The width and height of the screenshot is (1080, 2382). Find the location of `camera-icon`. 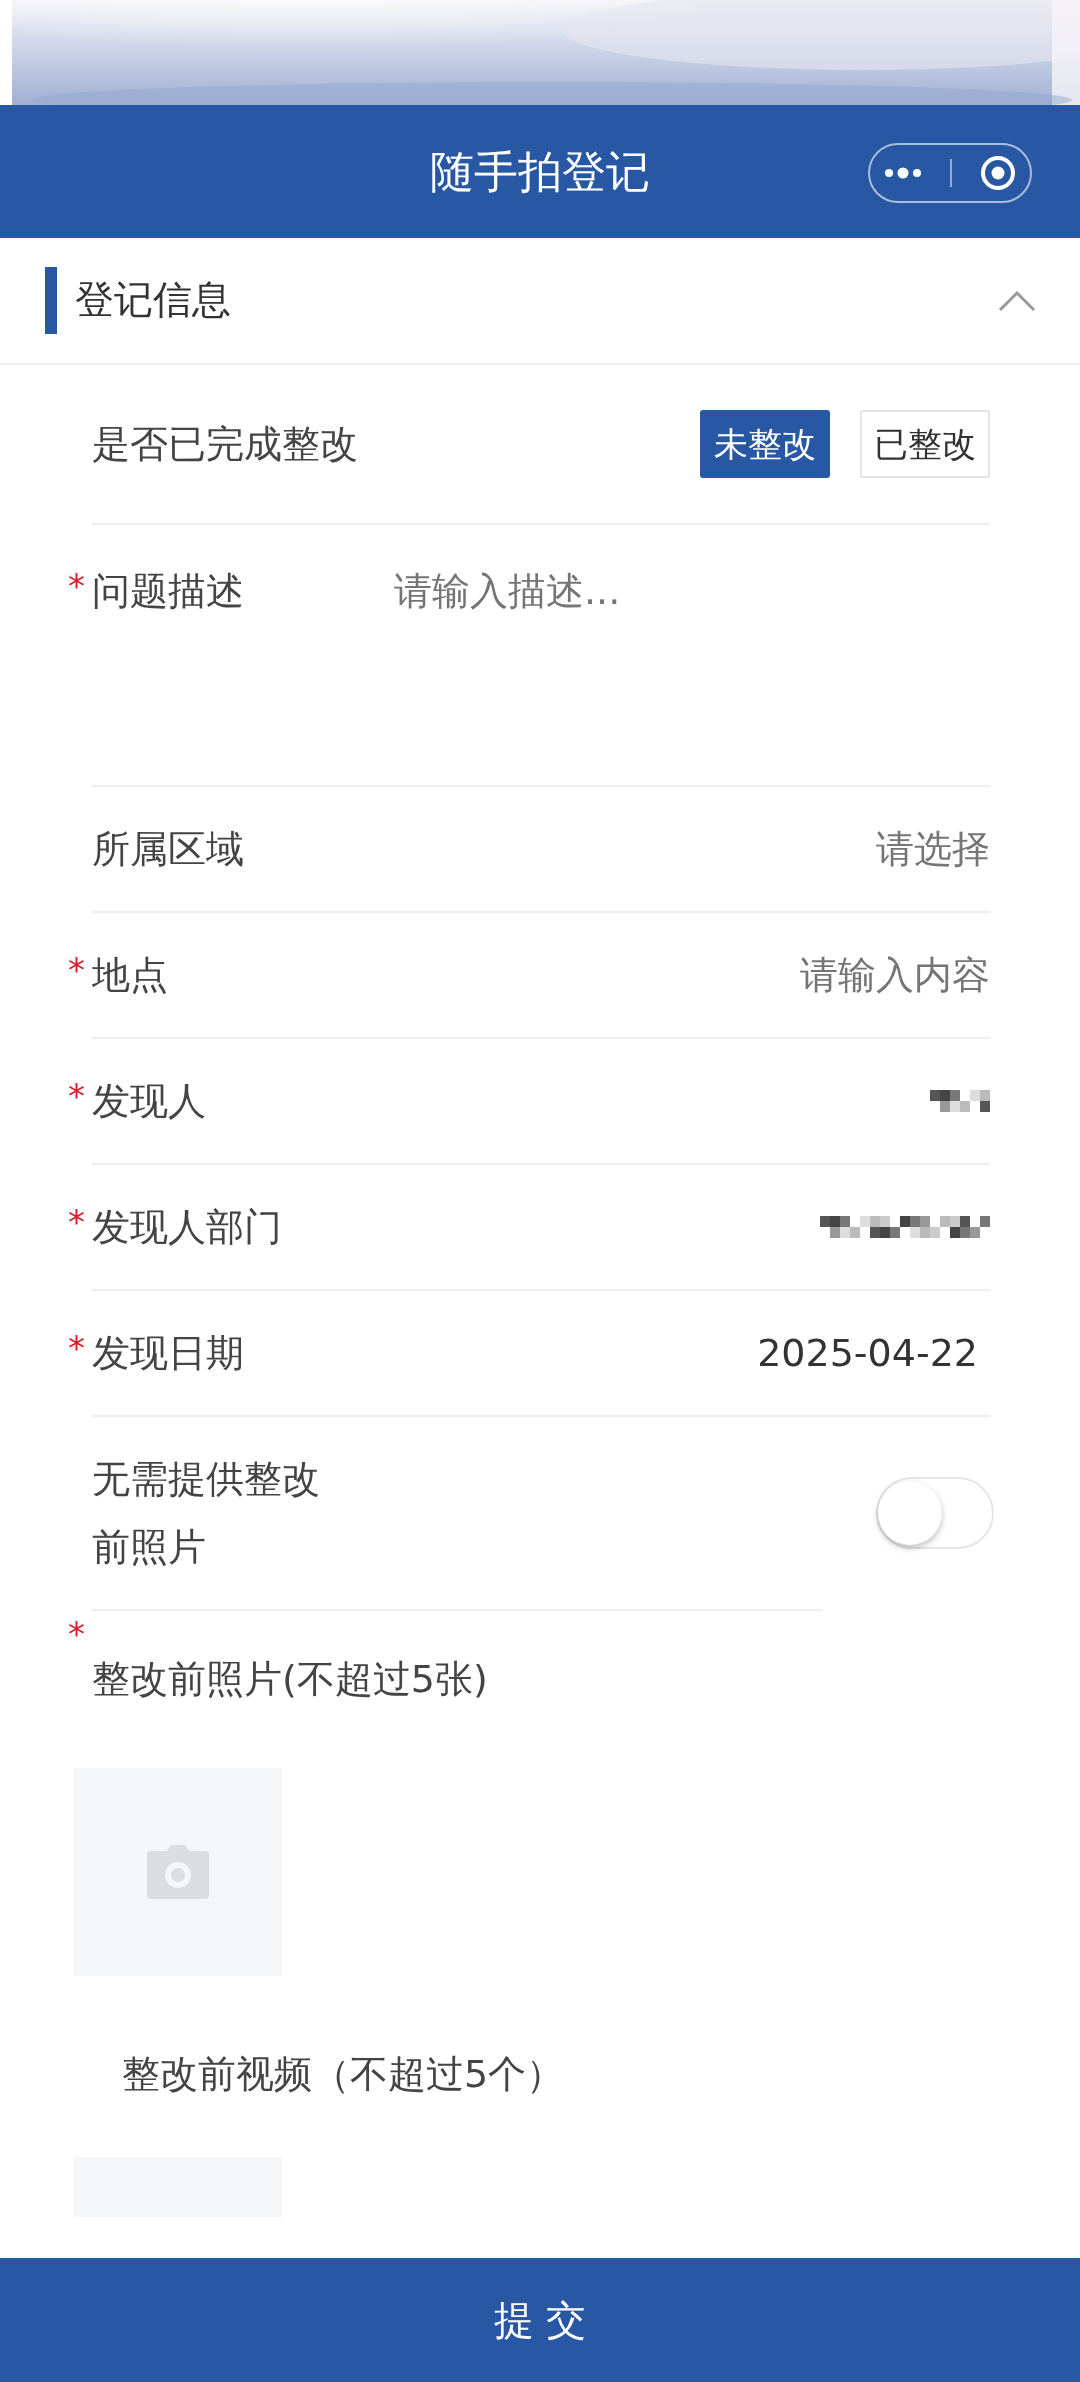

camera-icon is located at coordinates (178, 1872).